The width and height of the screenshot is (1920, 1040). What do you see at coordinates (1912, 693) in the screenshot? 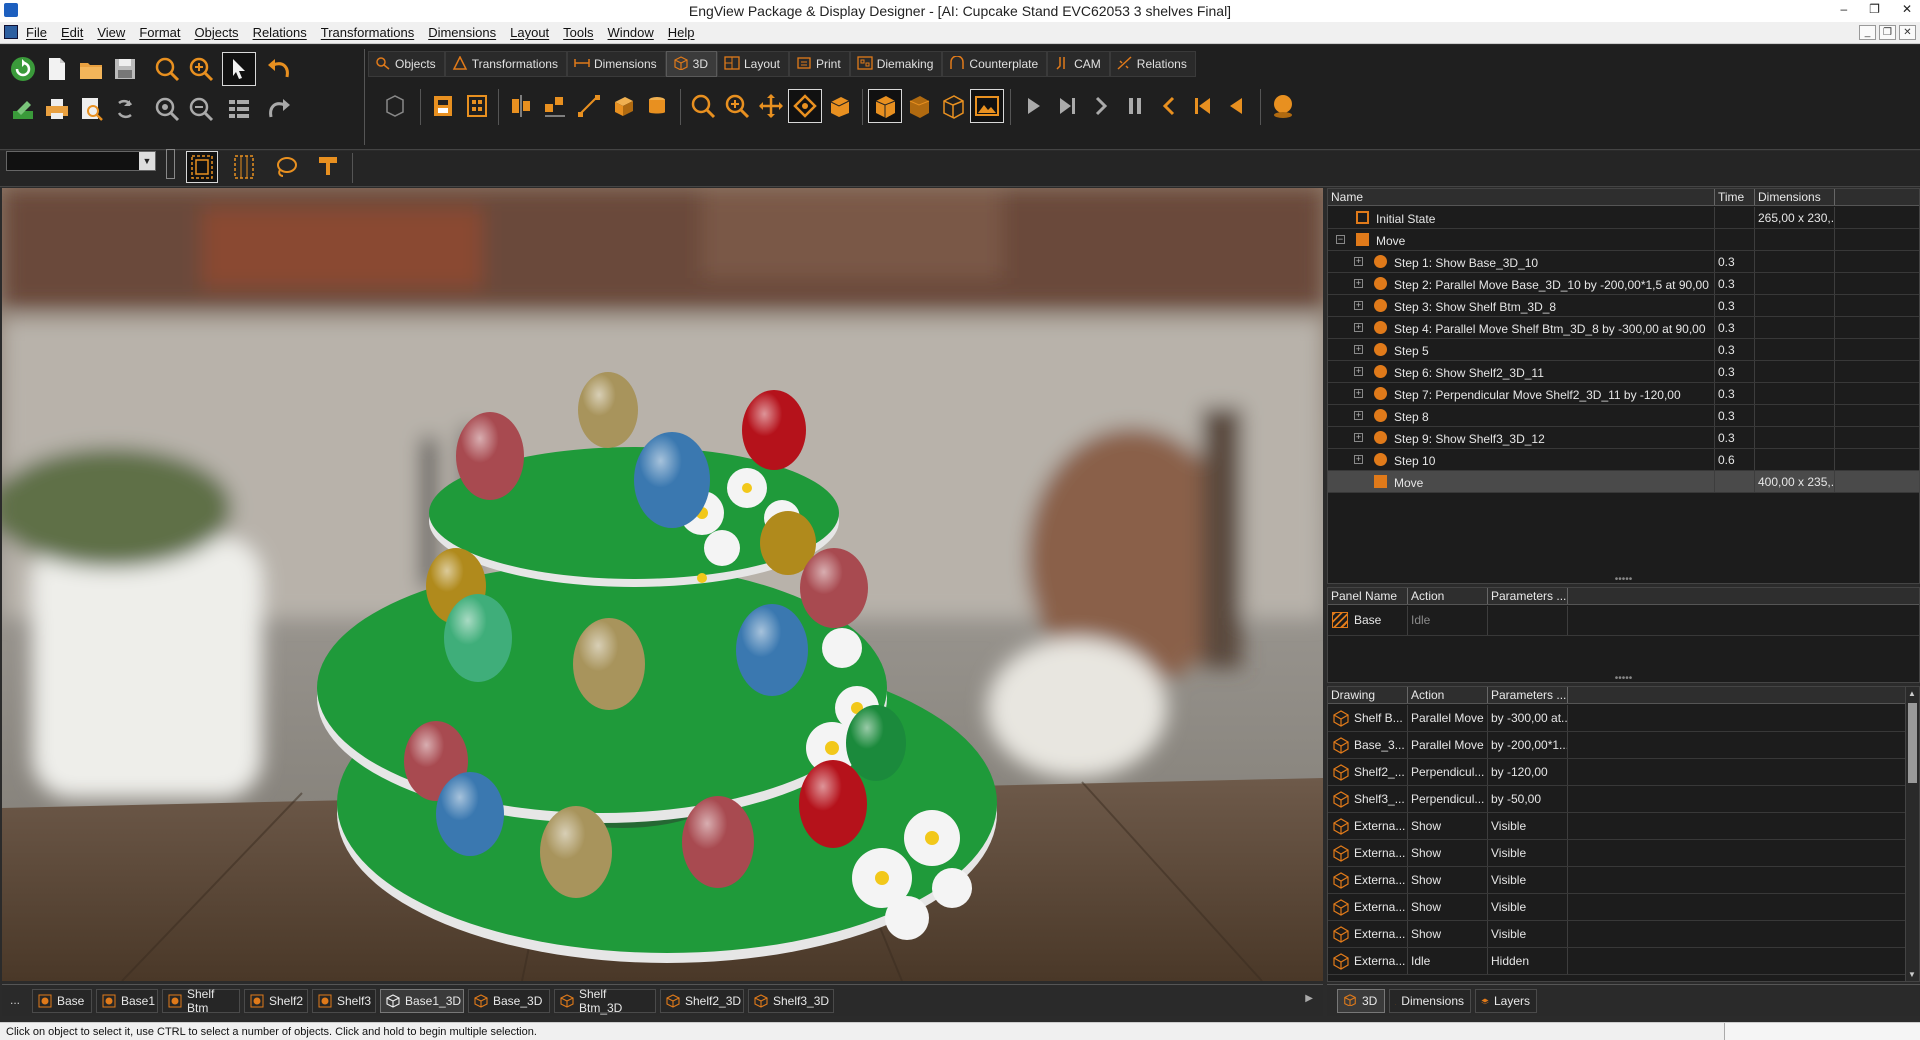
I see `scroll-up-icon: ▲` at bounding box center [1912, 693].